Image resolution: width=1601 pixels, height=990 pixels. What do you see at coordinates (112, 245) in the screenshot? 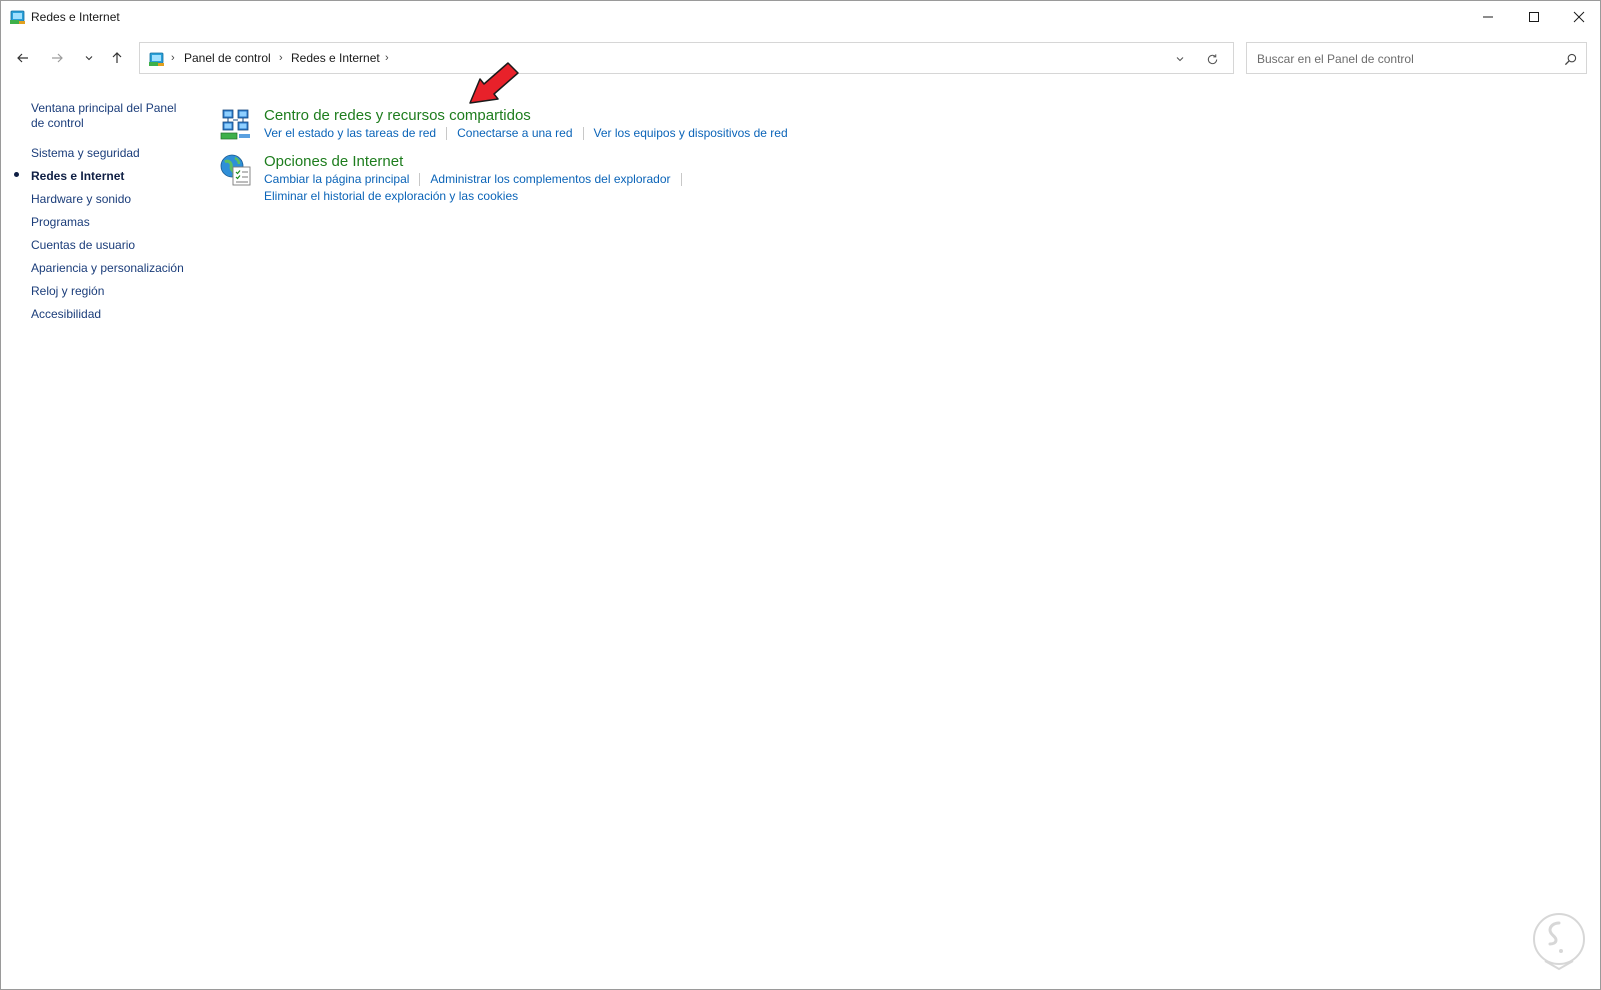
I see `sidebar-item-user-accounts: Cuentas de usuario` at bounding box center [112, 245].